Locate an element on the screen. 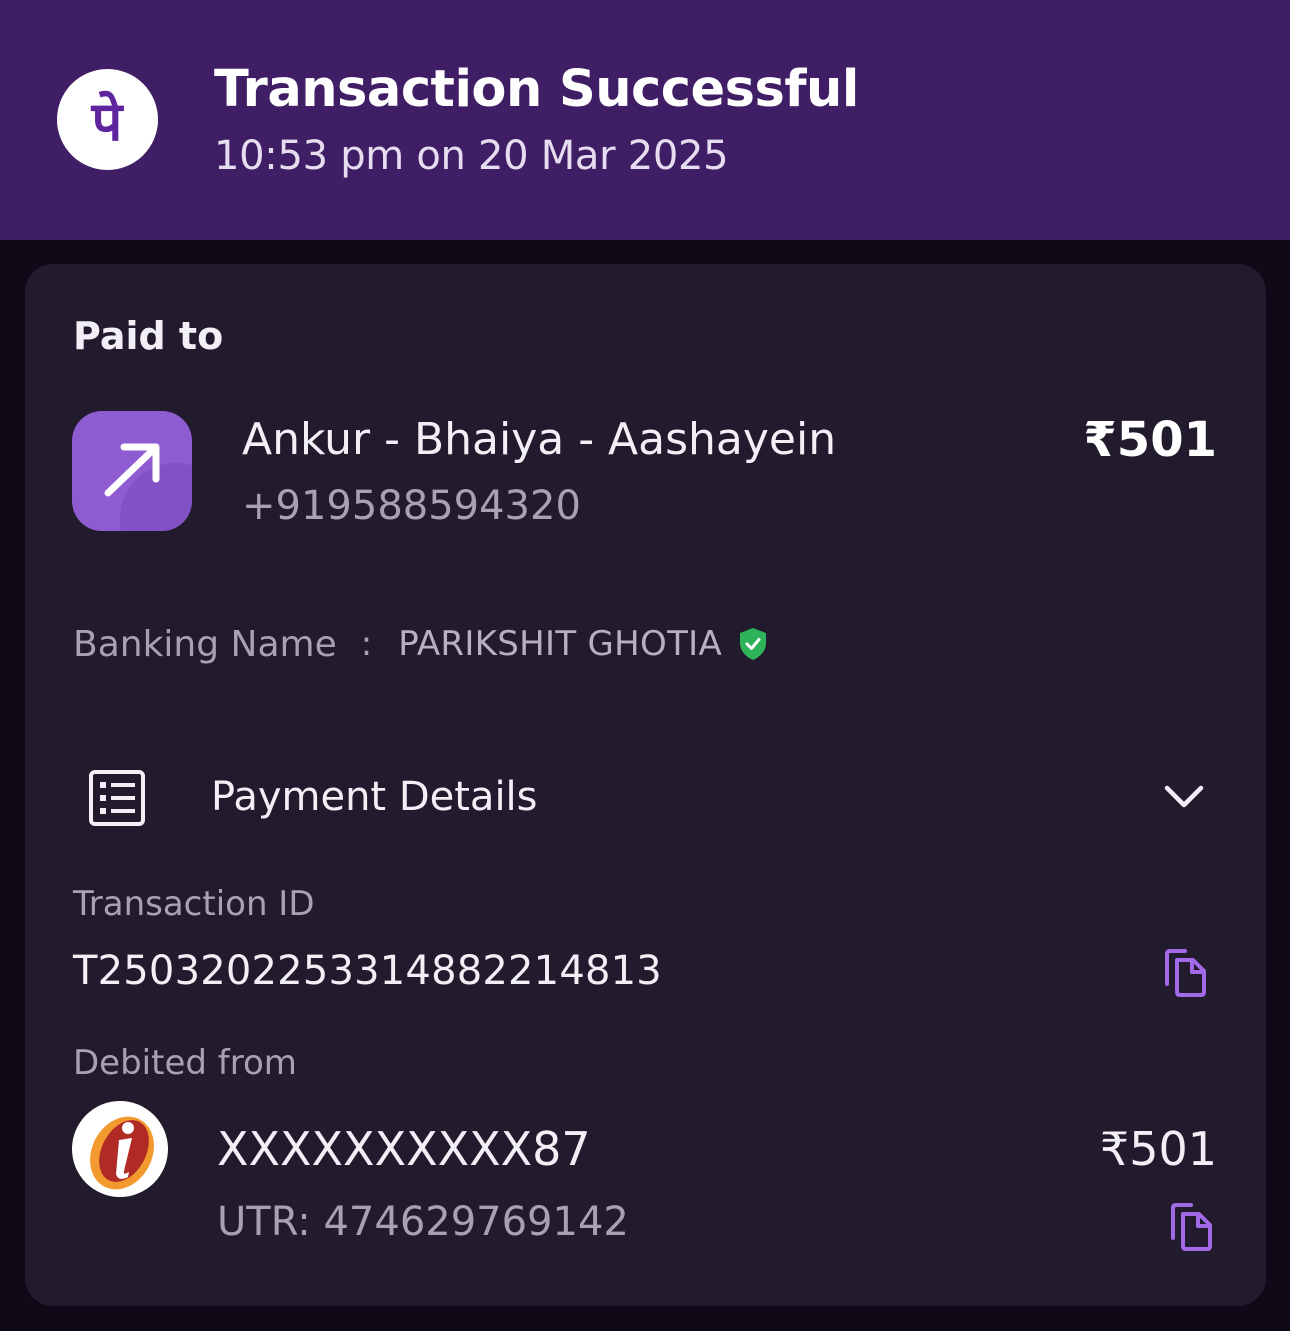 This screenshot has width=1290, height=1331. banking-name-row: Banking Name : PARIKSHIT GHOTIA is located at coordinates (420, 644).